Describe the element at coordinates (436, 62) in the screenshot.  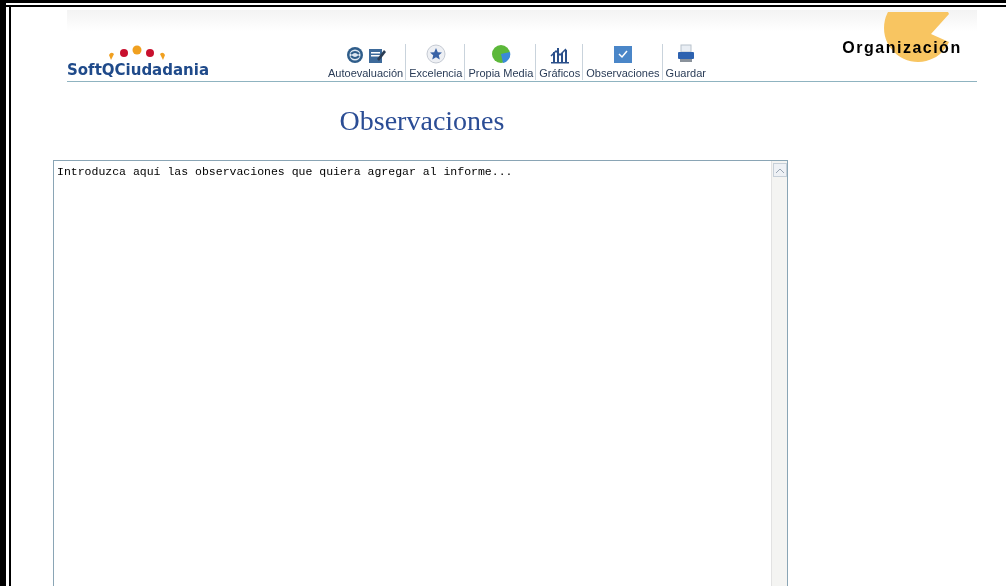
I see `nav-link: Excelencia` at that location.